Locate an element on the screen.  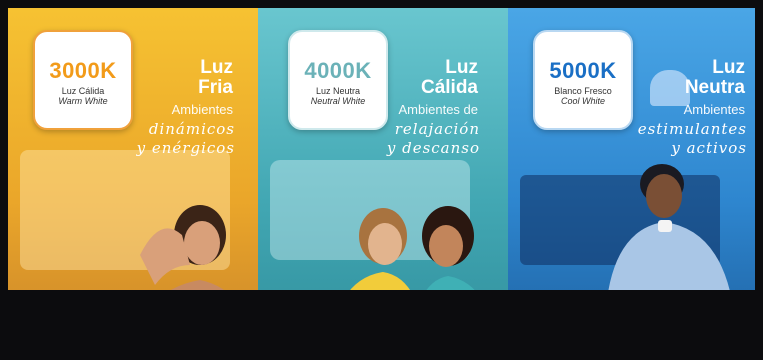
light-name-es: Luz Cálida is located at coordinates (83, 91).